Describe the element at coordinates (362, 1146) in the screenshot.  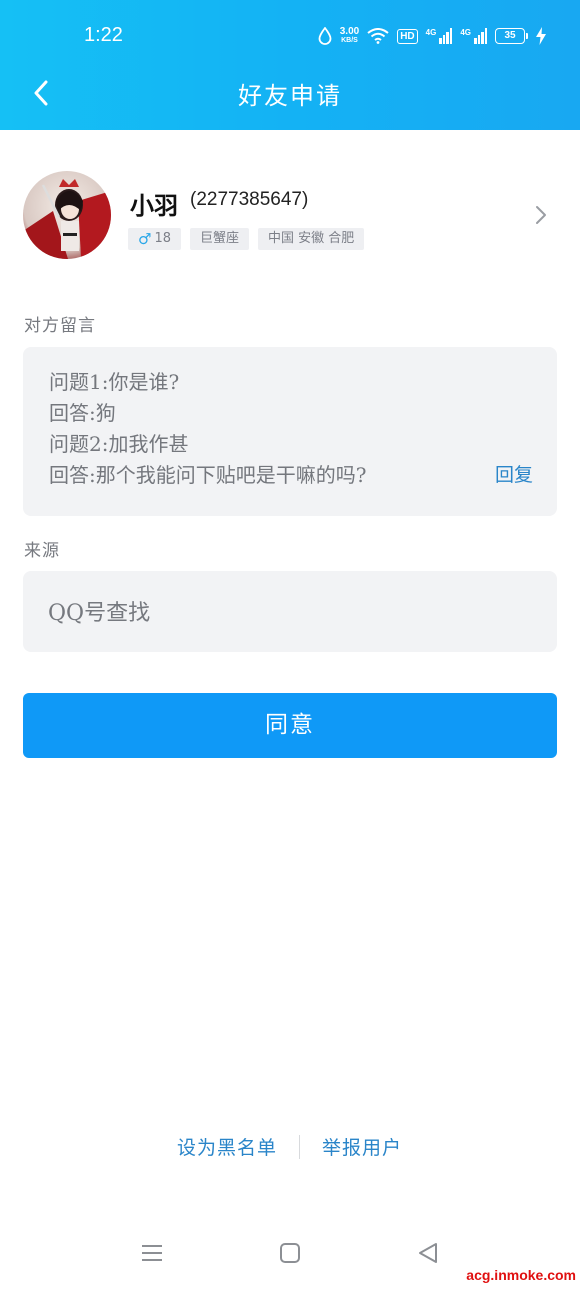
I see `report-user-button: 举报用户` at that location.